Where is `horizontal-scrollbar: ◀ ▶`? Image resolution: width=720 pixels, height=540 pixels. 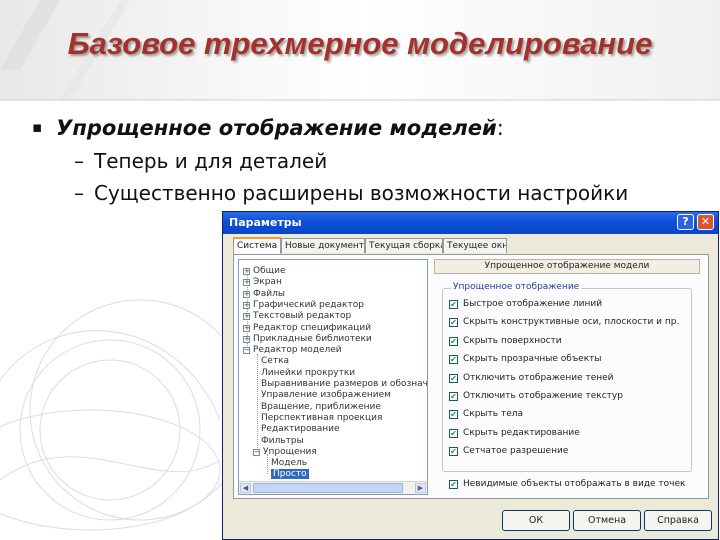
horizontal-scrollbar: ◀ ▶ is located at coordinates (333, 487).